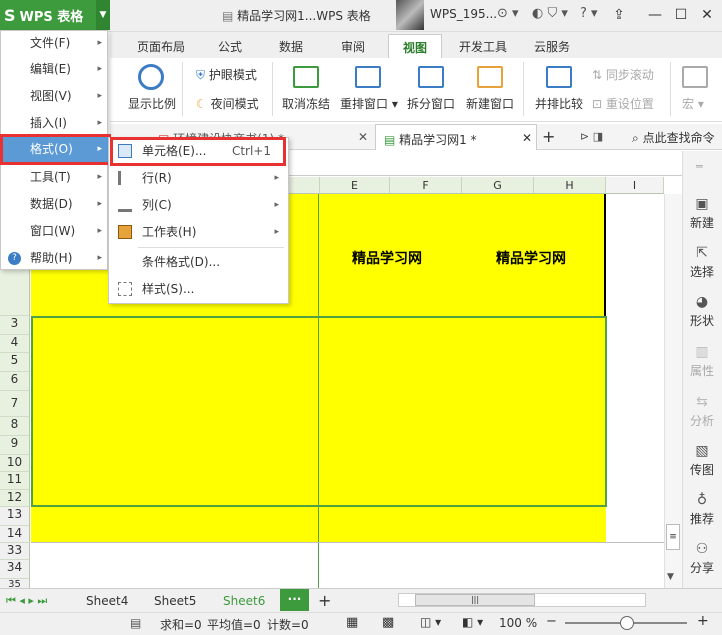 This screenshot has height=635, width=722. I want to click on compare-button: 并排比较, so click(559, 103).